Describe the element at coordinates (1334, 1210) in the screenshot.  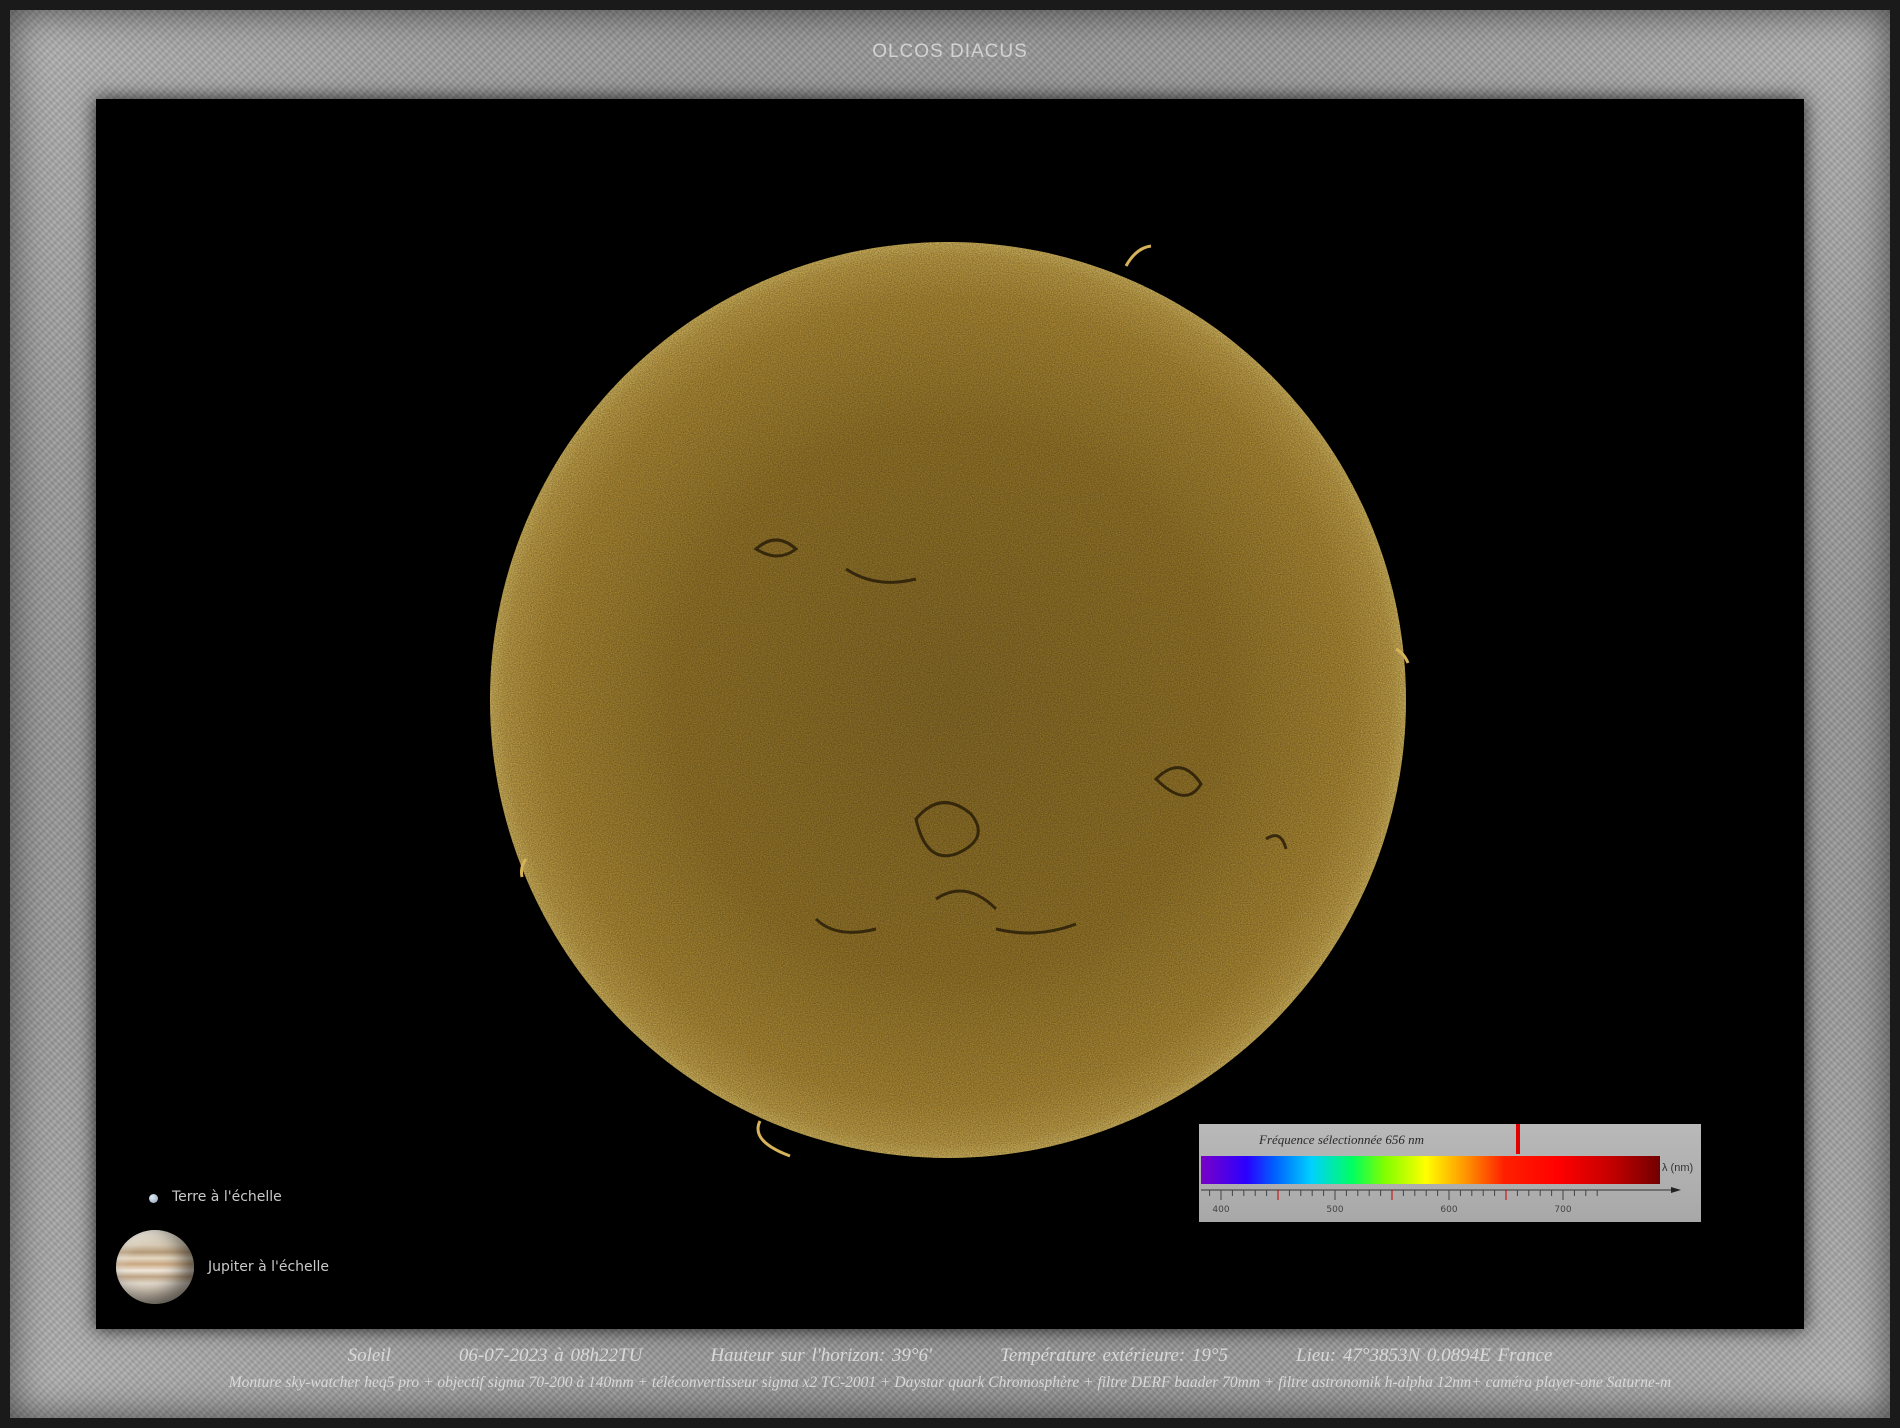
I see `spectrum-tick-label: 500` at that location.